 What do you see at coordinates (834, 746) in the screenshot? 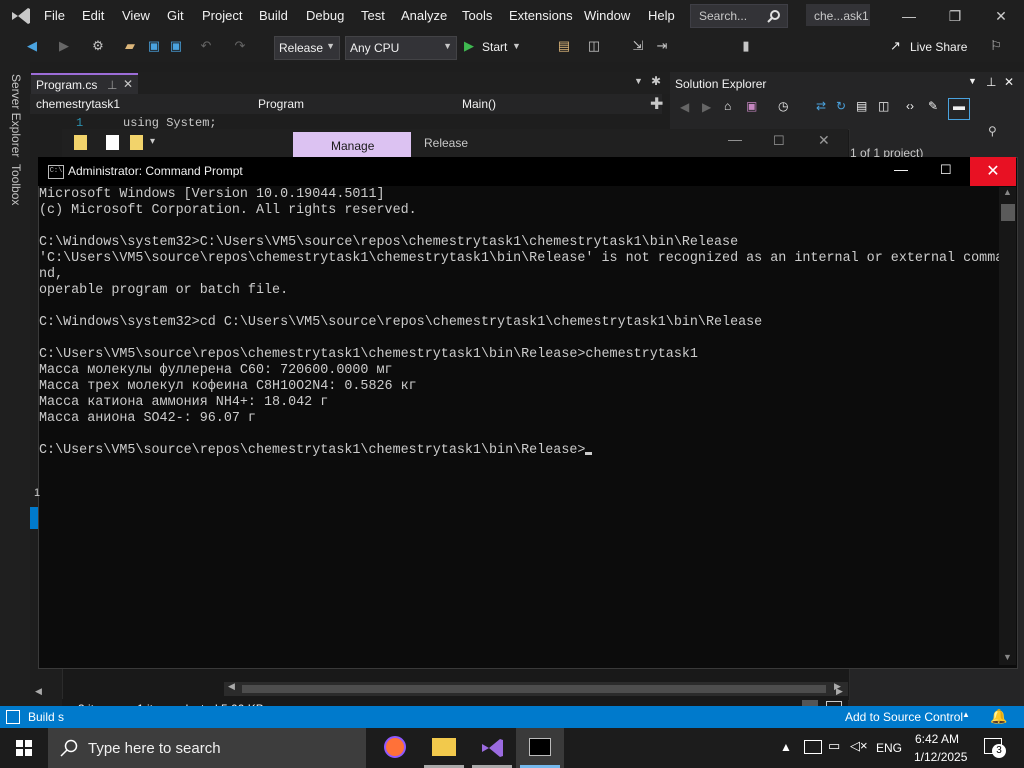
I see `hardware-icon: ▭` at bounding box center [834, 746].